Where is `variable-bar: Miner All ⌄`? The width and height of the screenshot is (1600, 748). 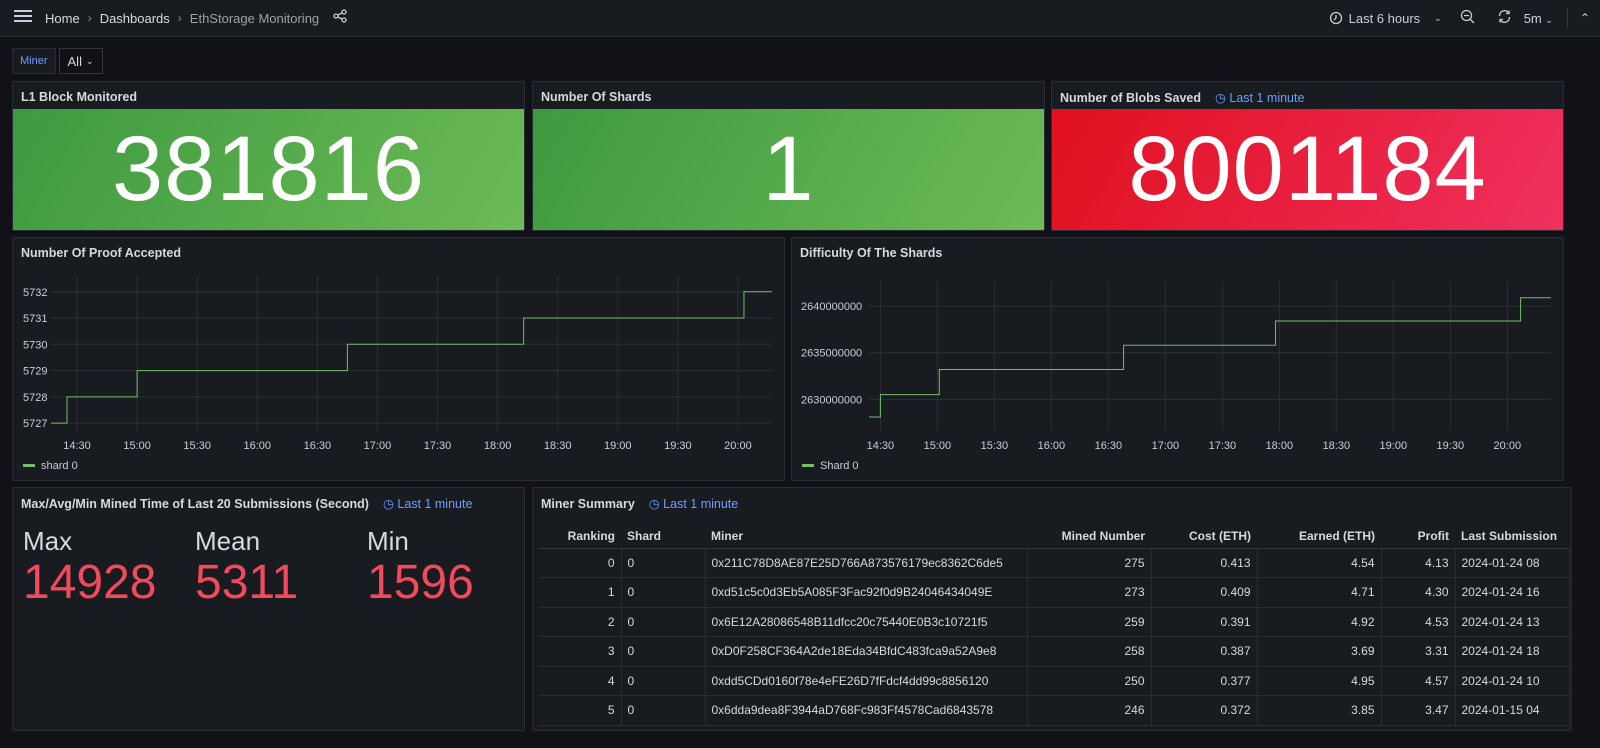
variable-bar: Miner All ⌄ is located at coordinates (57, 61).